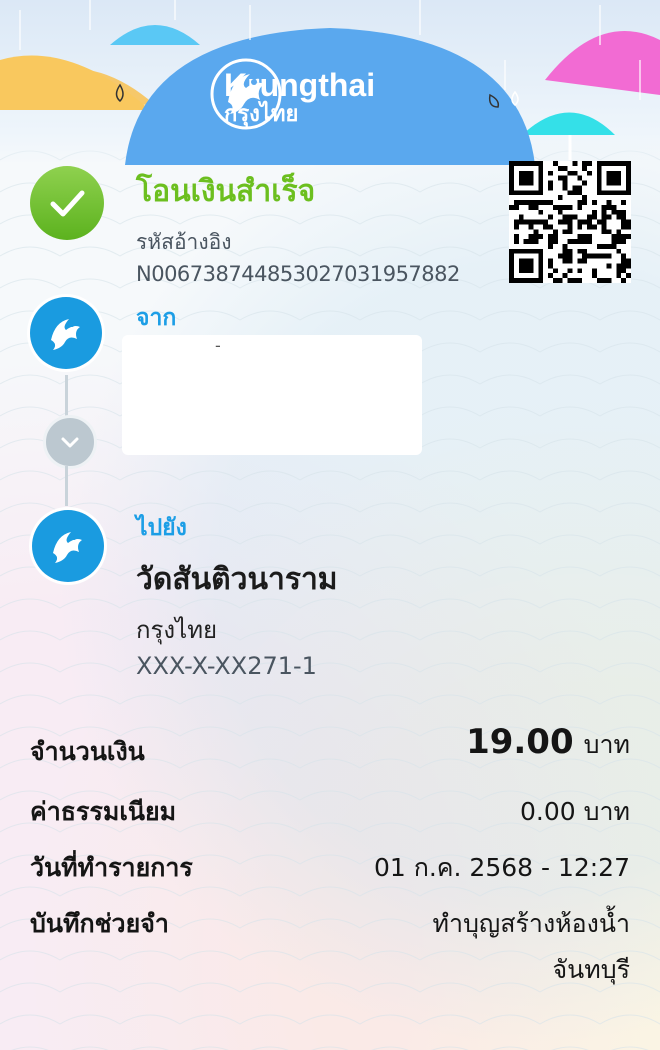 This screenshot has width=660, height=1050. I want to click on memo-value-line2: จันทบุรี, so click(591, 969).